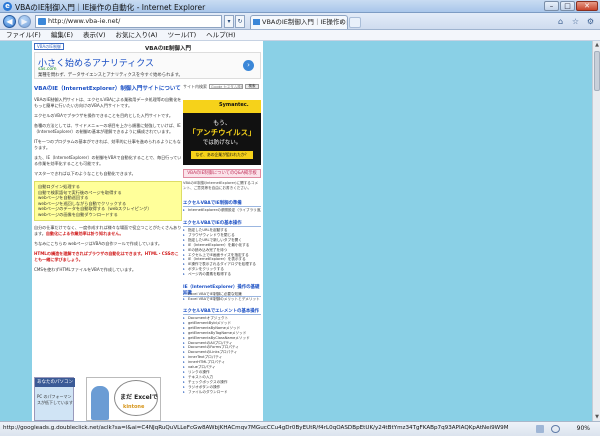 The width and height of the screenshot is (600, 436). I want to click on new-tab-button, so click(355, 22).